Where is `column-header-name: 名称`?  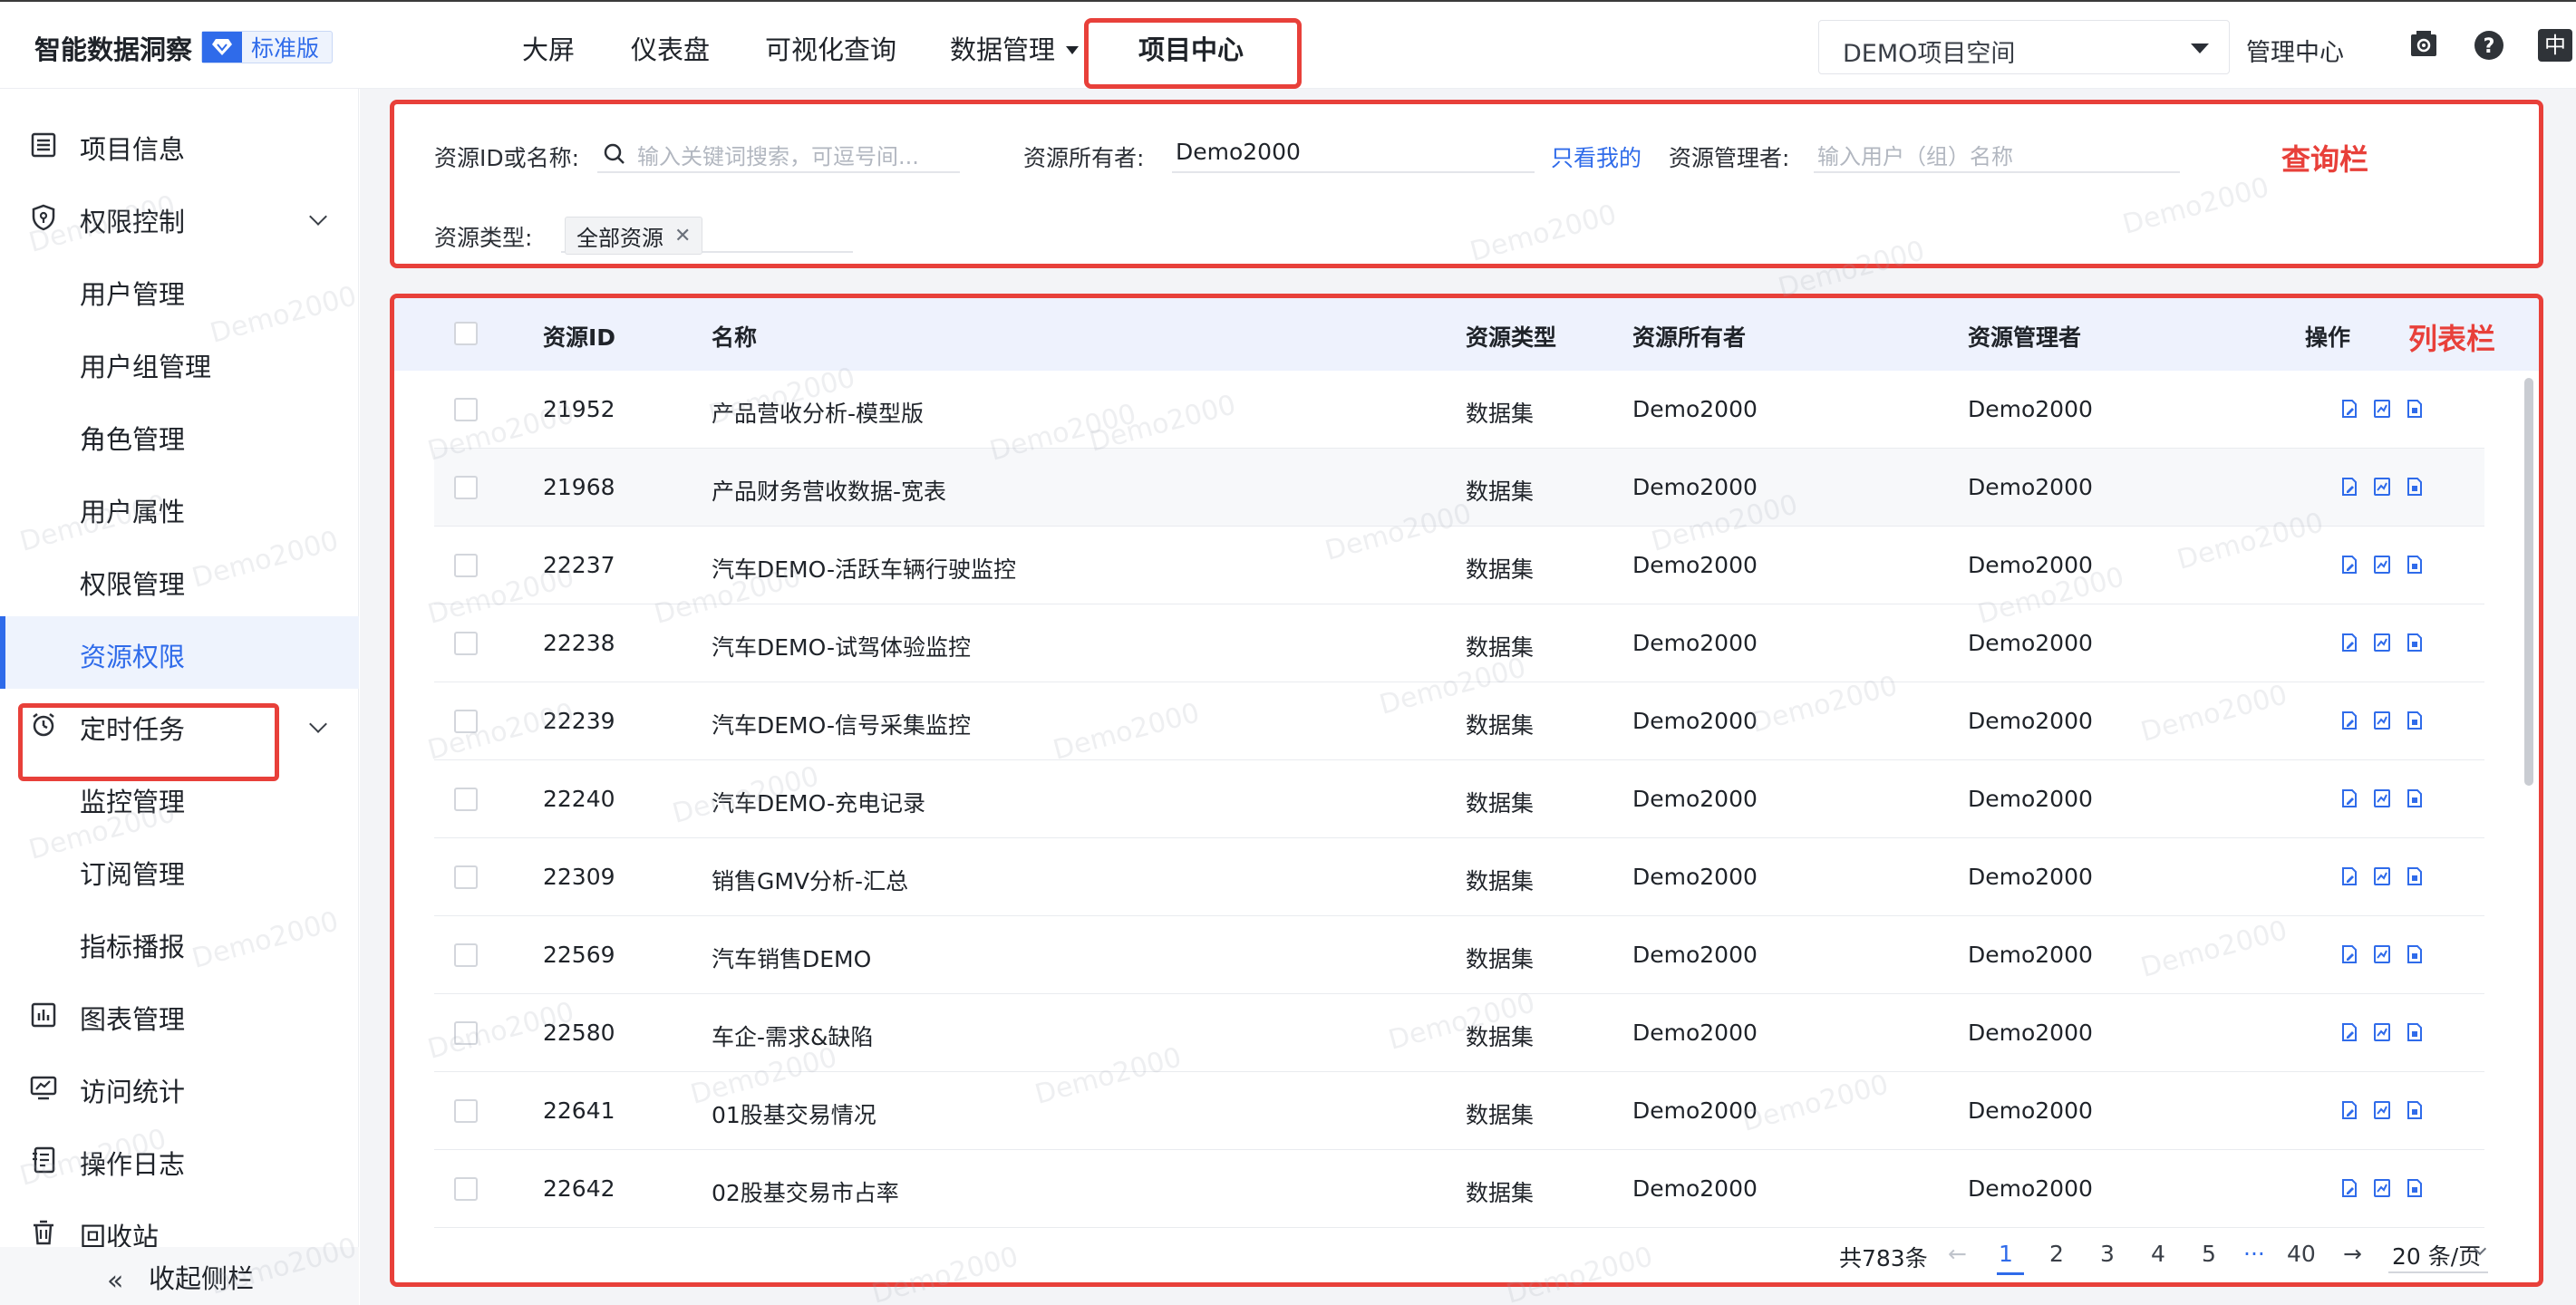 column-header-name: 名称 is located at coordinates (734, 336).